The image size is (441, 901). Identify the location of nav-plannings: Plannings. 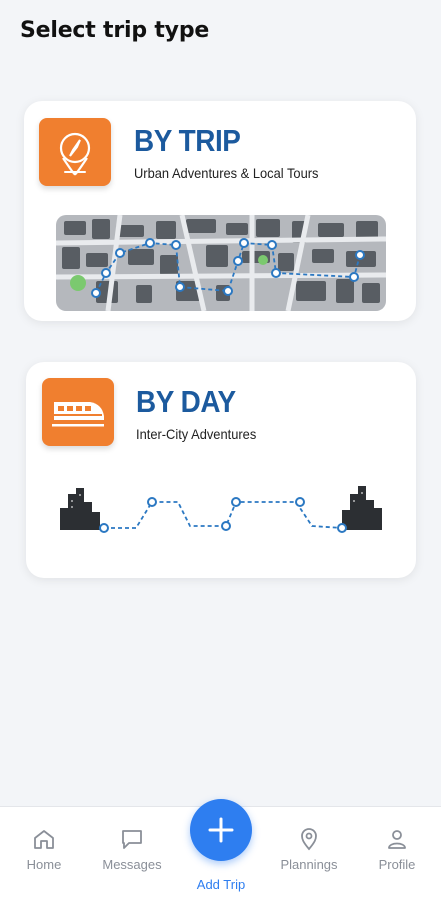
(309, 849).